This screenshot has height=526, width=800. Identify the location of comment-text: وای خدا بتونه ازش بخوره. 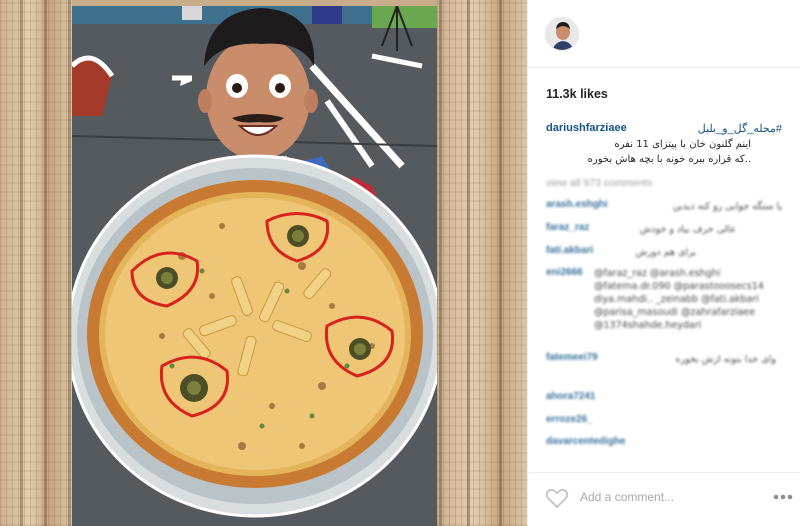
(725, 359).